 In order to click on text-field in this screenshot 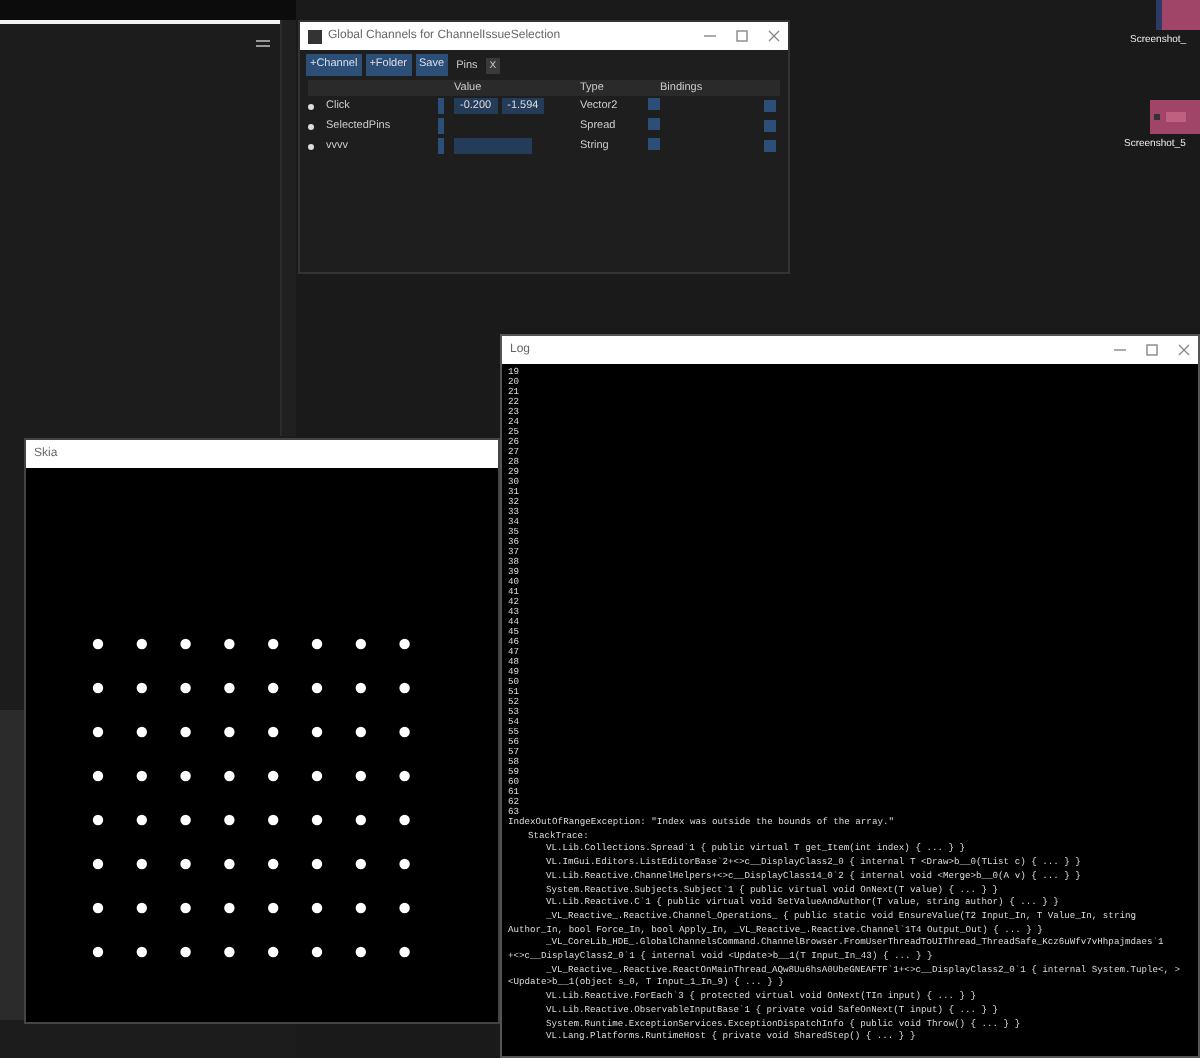, I will do `click(493, 146)`.